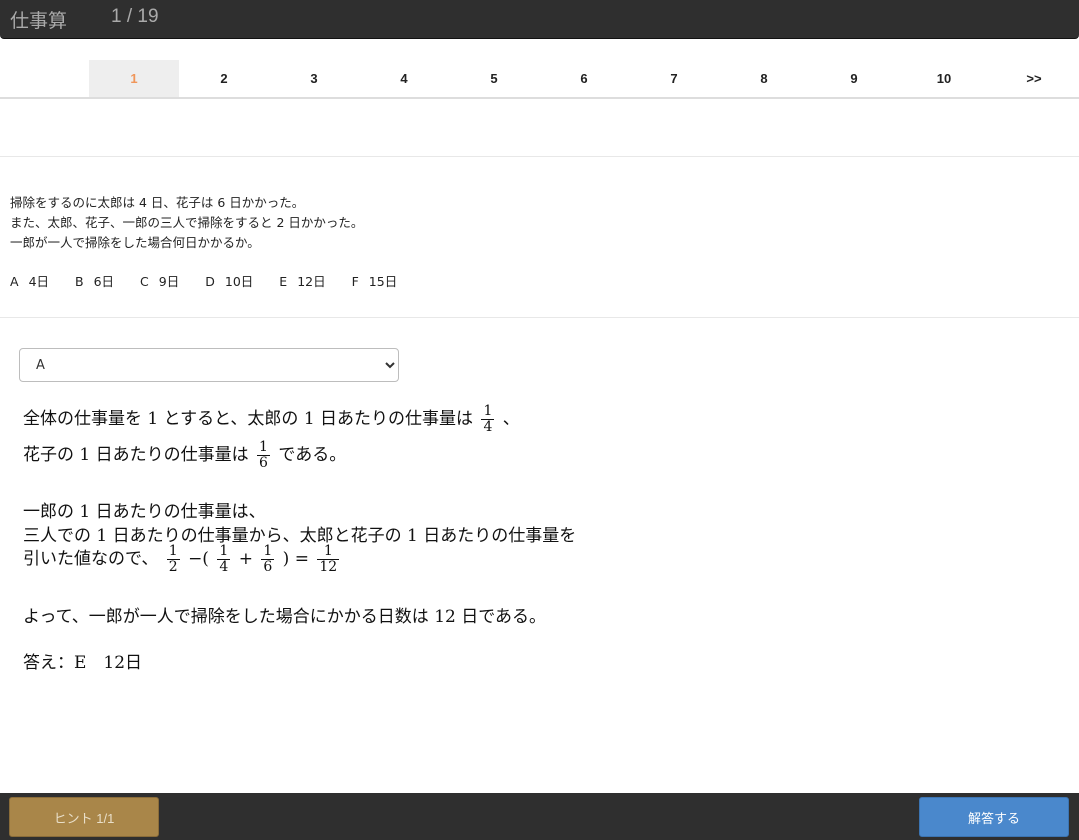 This screenshot has height=840, width=1079. I want to click on choice-letter: A, so click(14, 281).